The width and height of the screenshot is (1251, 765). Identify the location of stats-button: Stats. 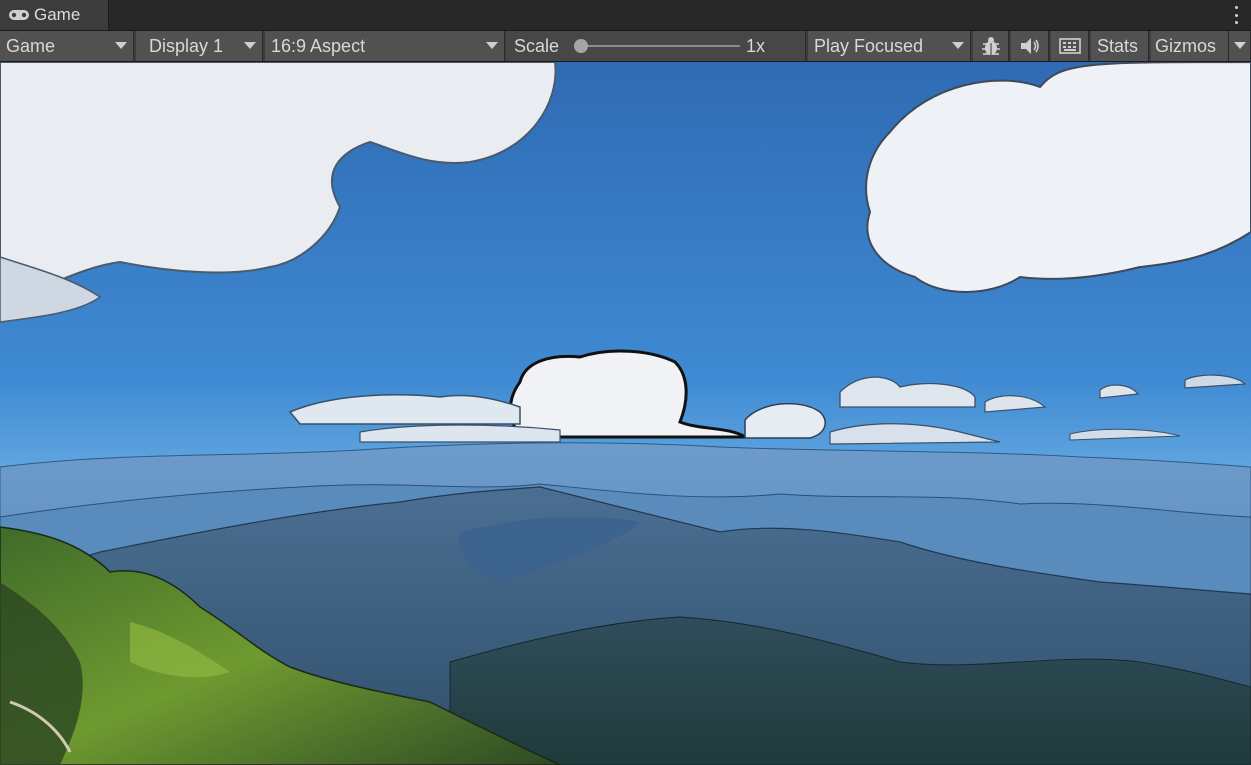
(1120, 46).